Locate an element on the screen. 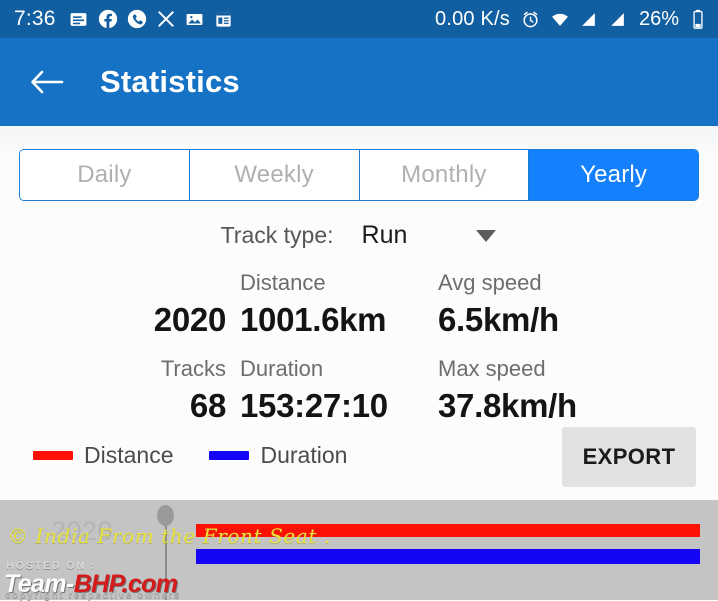  stat-value-period: 2020 is located at coordinates (190, 319).